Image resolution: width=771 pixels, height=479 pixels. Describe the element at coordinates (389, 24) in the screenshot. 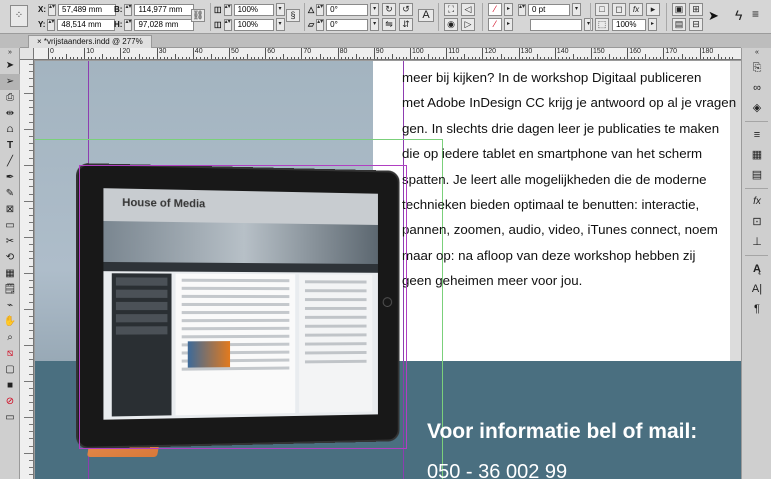

I see `flip-horizontal-icon: ⇋` at that location.